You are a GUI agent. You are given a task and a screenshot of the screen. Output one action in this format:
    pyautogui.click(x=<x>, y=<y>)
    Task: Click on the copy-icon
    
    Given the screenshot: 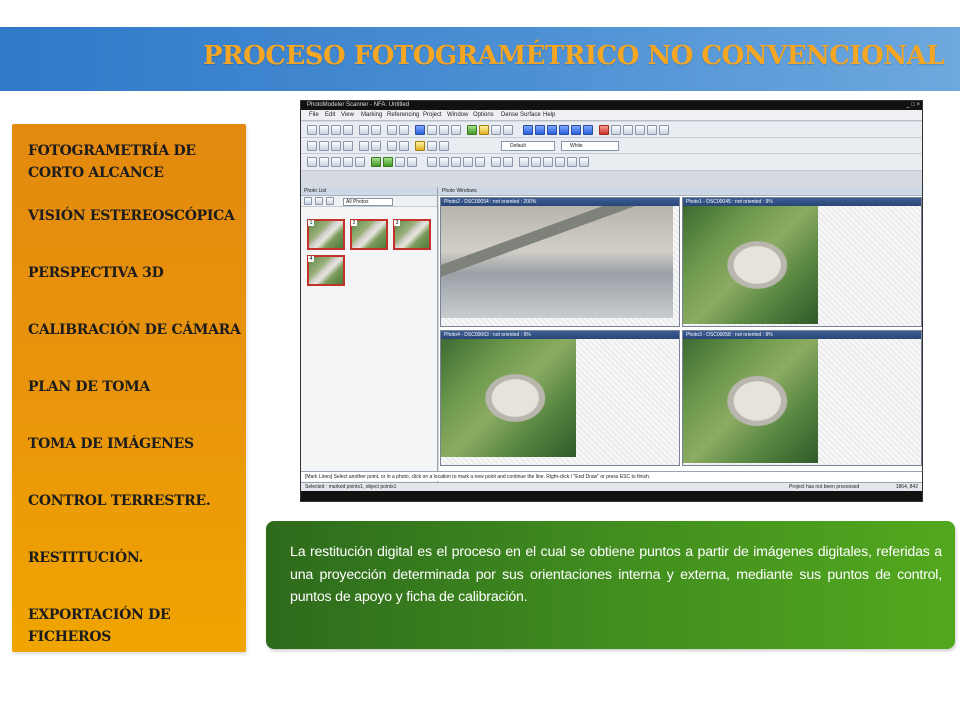 What is the action you would take?
    pyautogui.click(x=524, y=162)
    